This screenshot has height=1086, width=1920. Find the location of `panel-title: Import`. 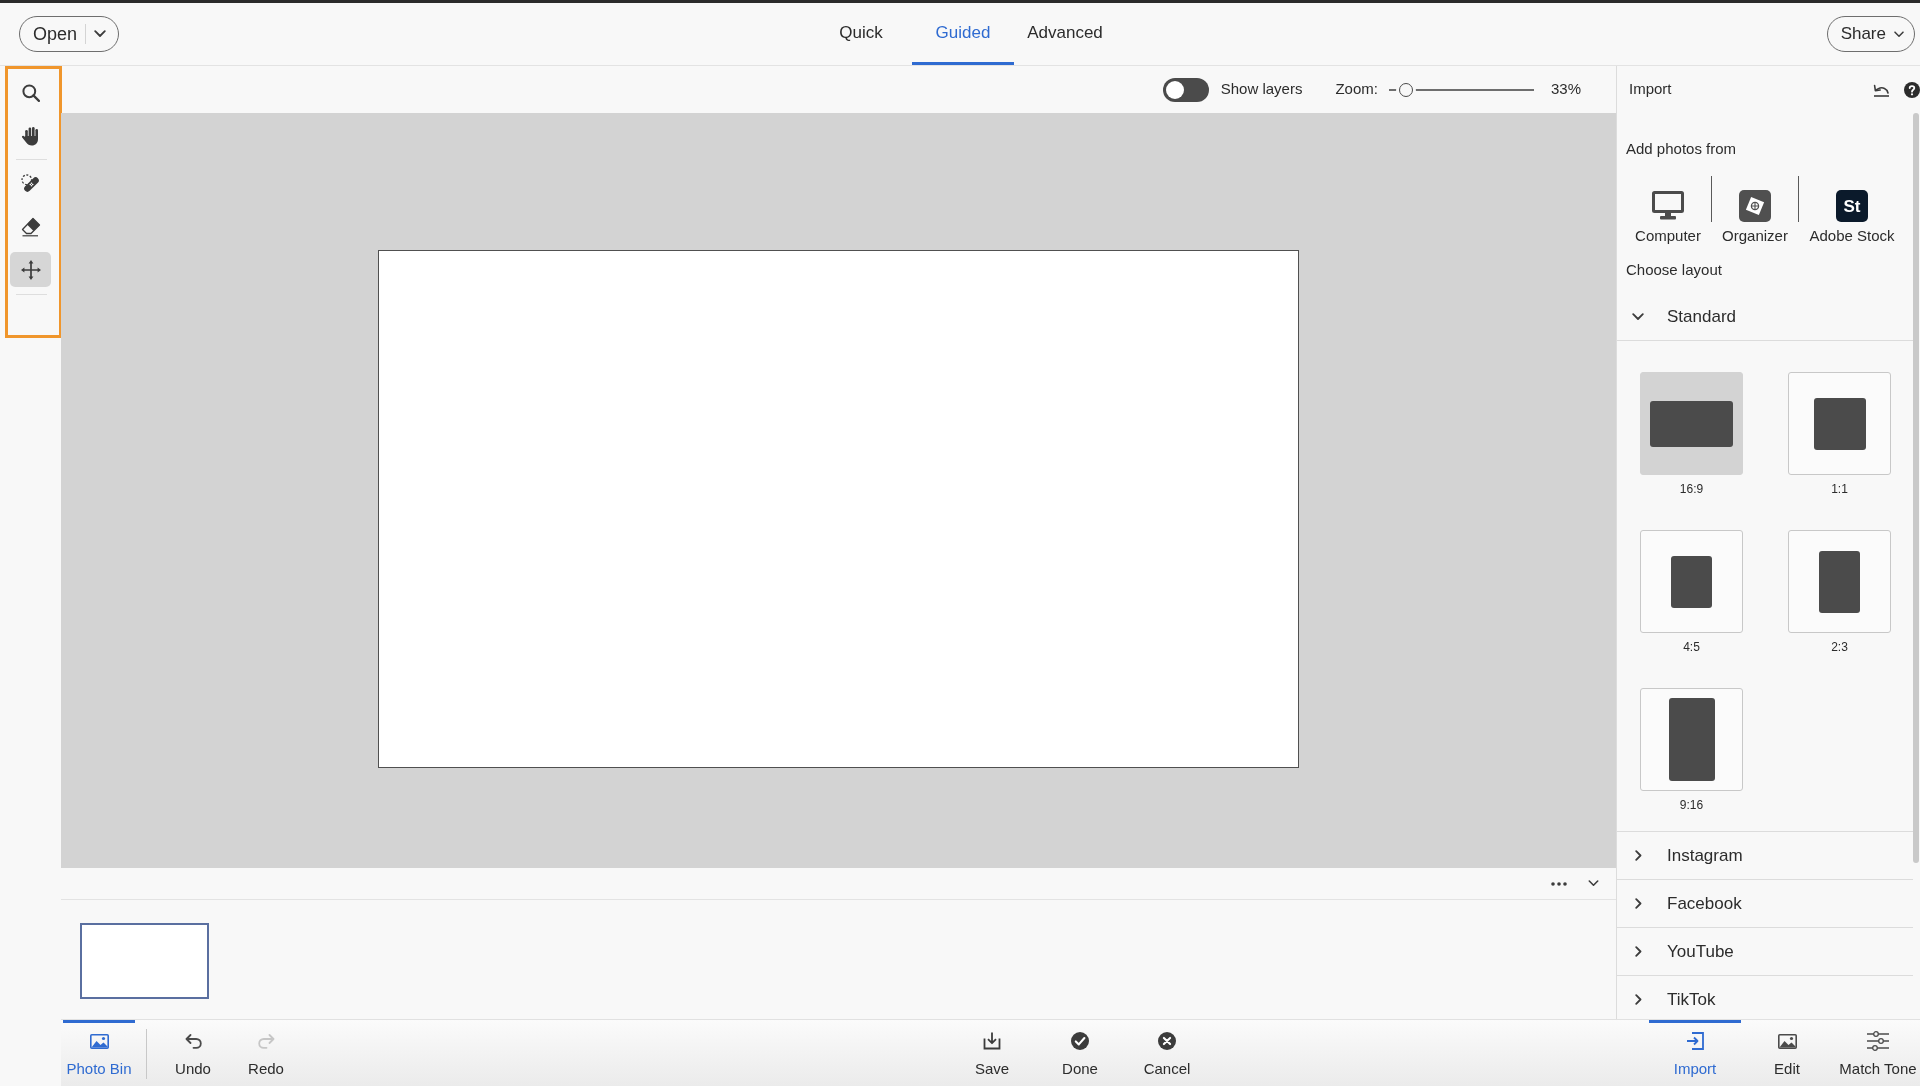

panel-title: Import is located at coordinates (1650, 89).